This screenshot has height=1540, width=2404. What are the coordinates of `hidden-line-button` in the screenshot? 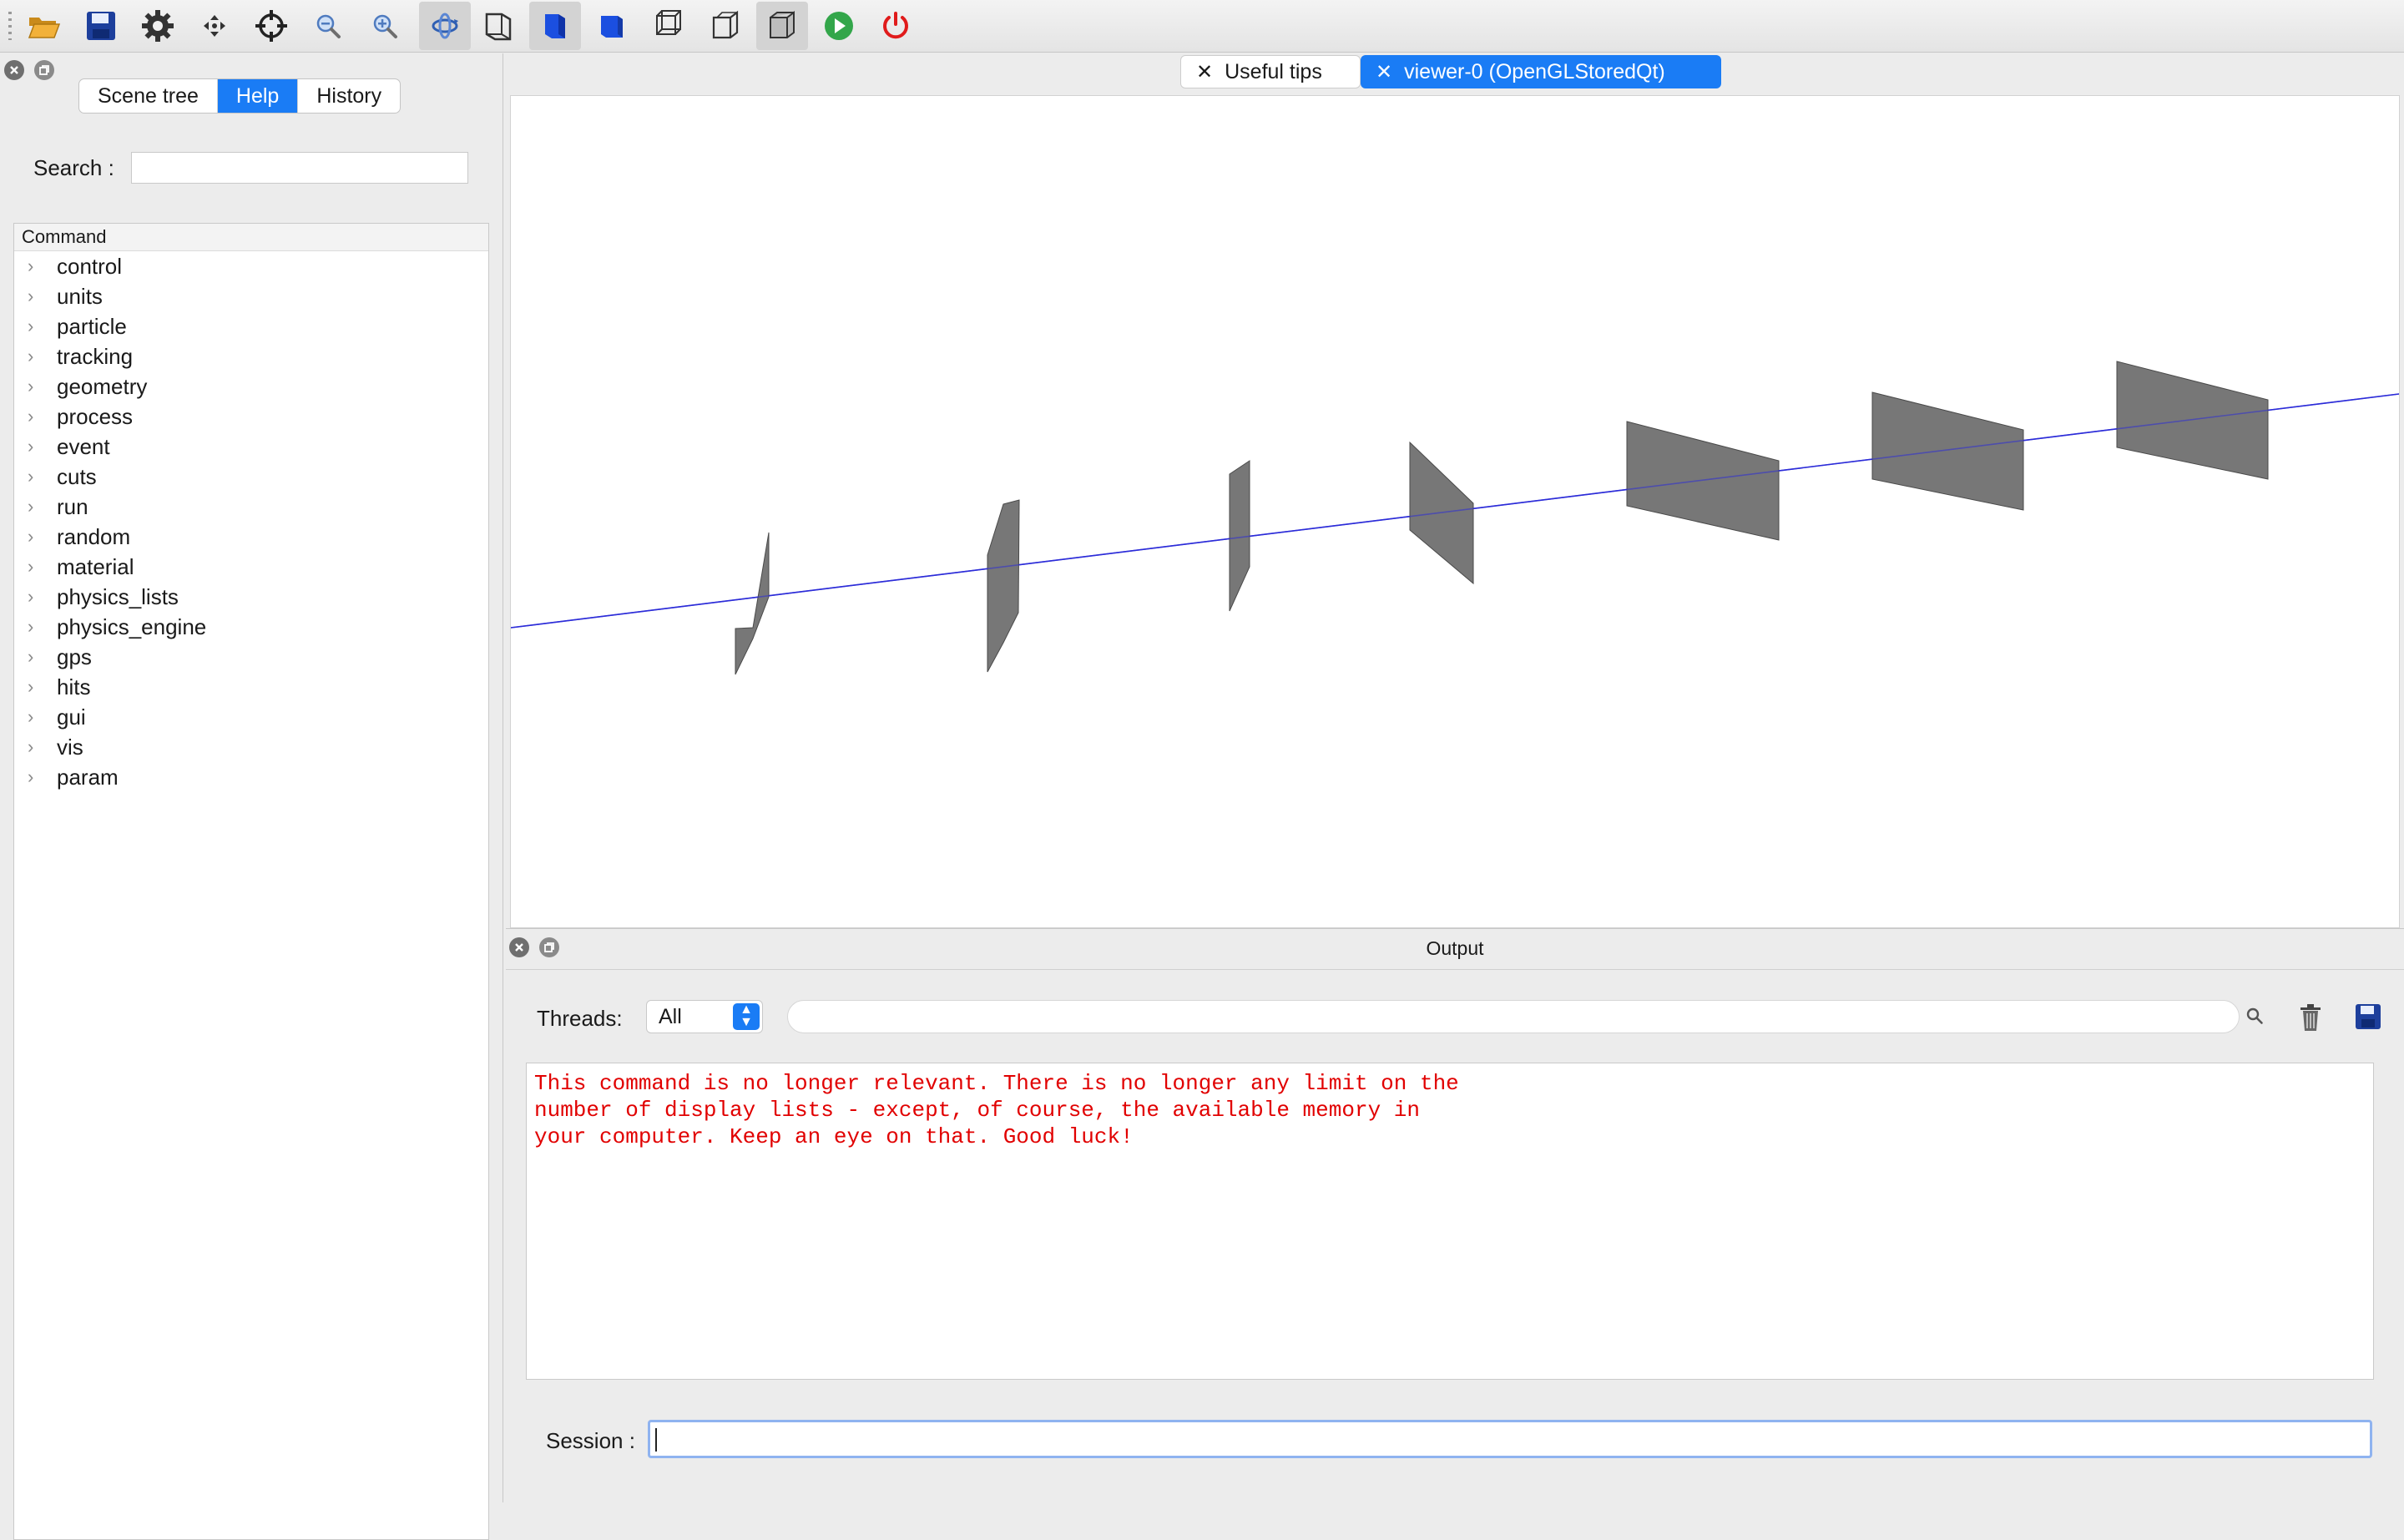 It's located at (725, 26).